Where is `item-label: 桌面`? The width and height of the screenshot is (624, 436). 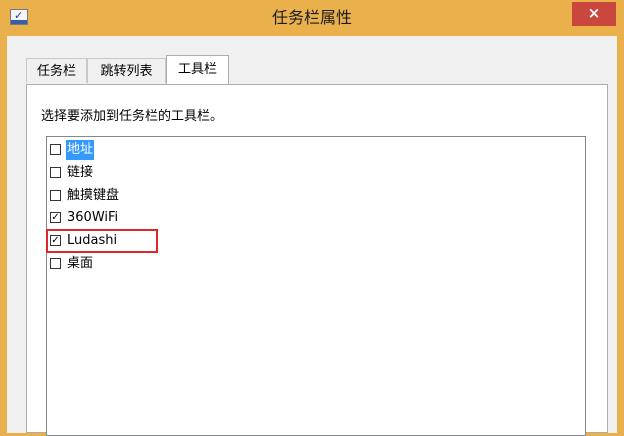 item-label: 桌面 is located at coordinates (80, 263).